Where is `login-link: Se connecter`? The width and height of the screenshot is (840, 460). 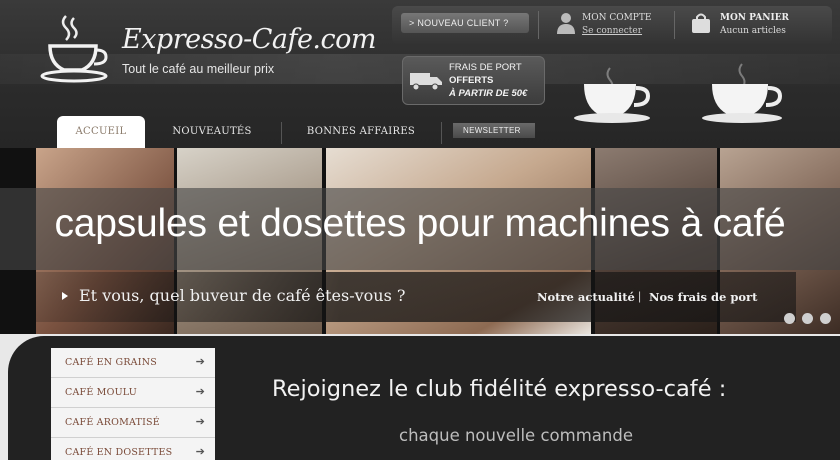 login-link: Se connecter is located at coordinates (612, 31).